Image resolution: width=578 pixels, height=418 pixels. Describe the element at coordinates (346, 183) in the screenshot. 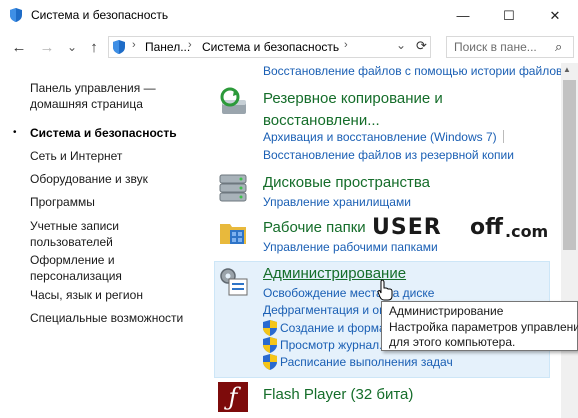

I see `storage-spaces-title: Дисковые пространства` at that location.